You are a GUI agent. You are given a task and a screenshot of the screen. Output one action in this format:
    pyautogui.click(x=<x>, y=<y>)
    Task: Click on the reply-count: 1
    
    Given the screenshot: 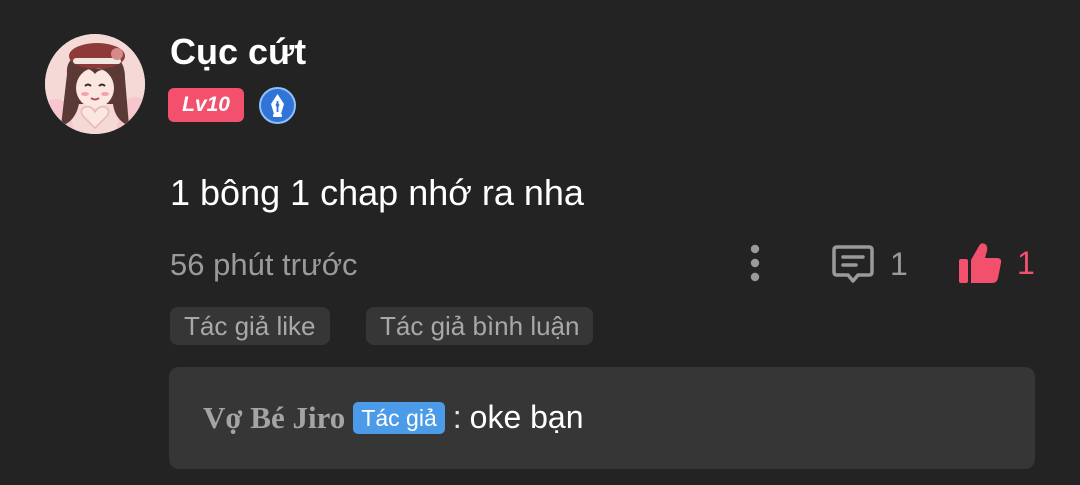 What is the action you would take?
    pyautogui.click(x=899, y=263)
    